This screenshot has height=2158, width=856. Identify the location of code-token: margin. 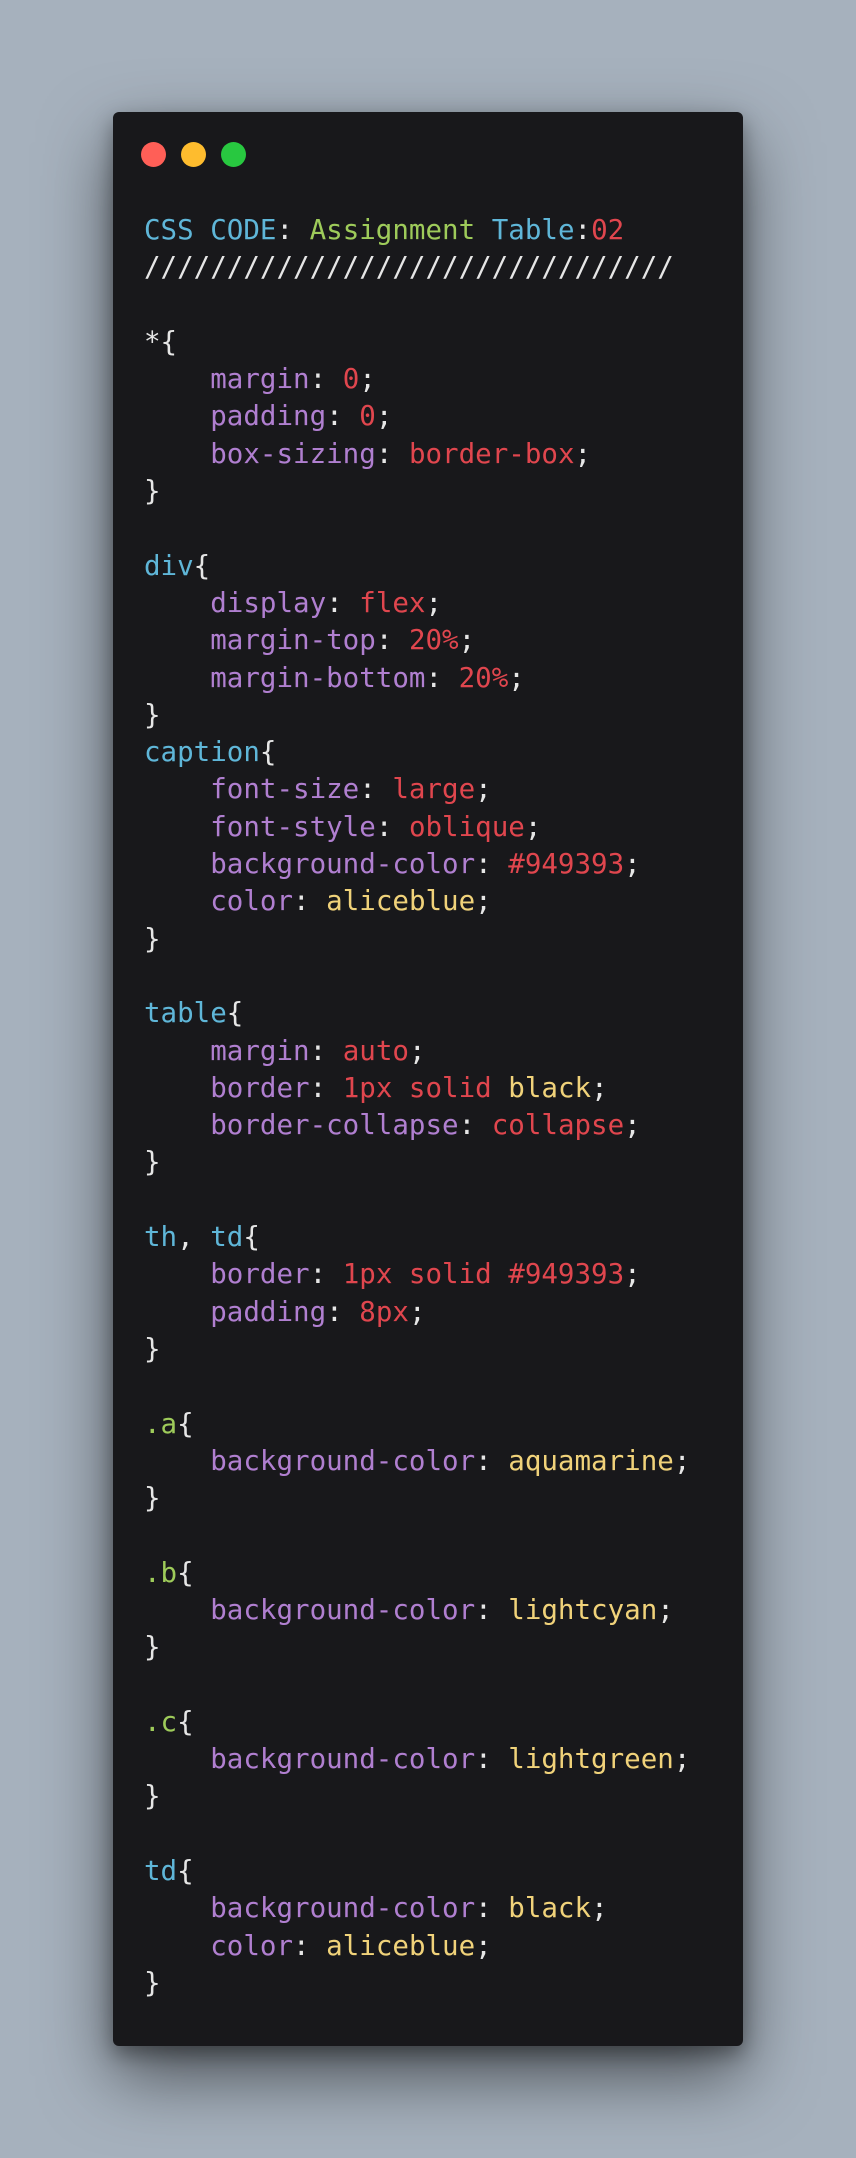
(260, 1050).